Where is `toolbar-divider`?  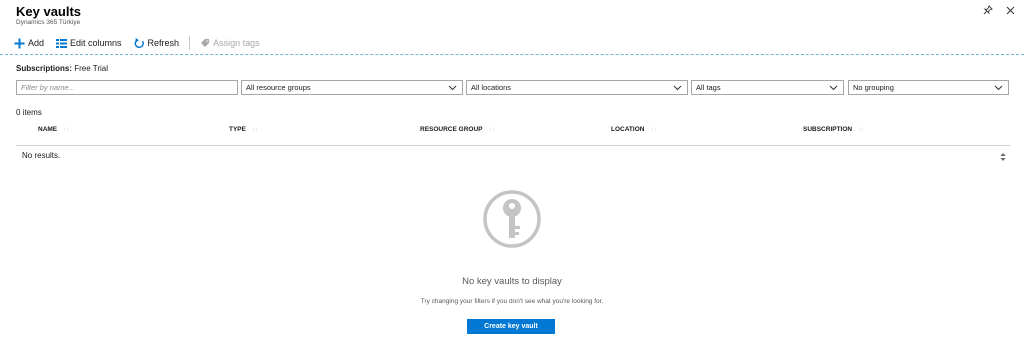
toolbar-divider is located at coordinates (190, 43).